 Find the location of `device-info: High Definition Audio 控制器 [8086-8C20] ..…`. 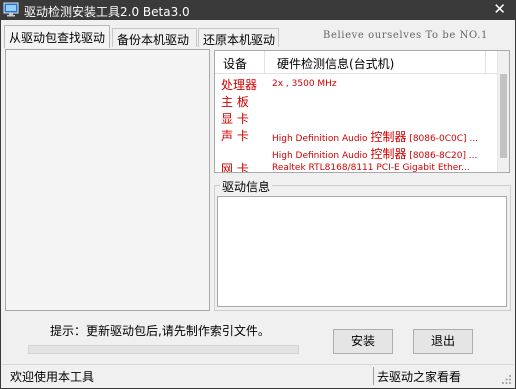

device-info: High Definition Audio 控制器 [8086-8C20] ..… is located at coordinates (375, 154).